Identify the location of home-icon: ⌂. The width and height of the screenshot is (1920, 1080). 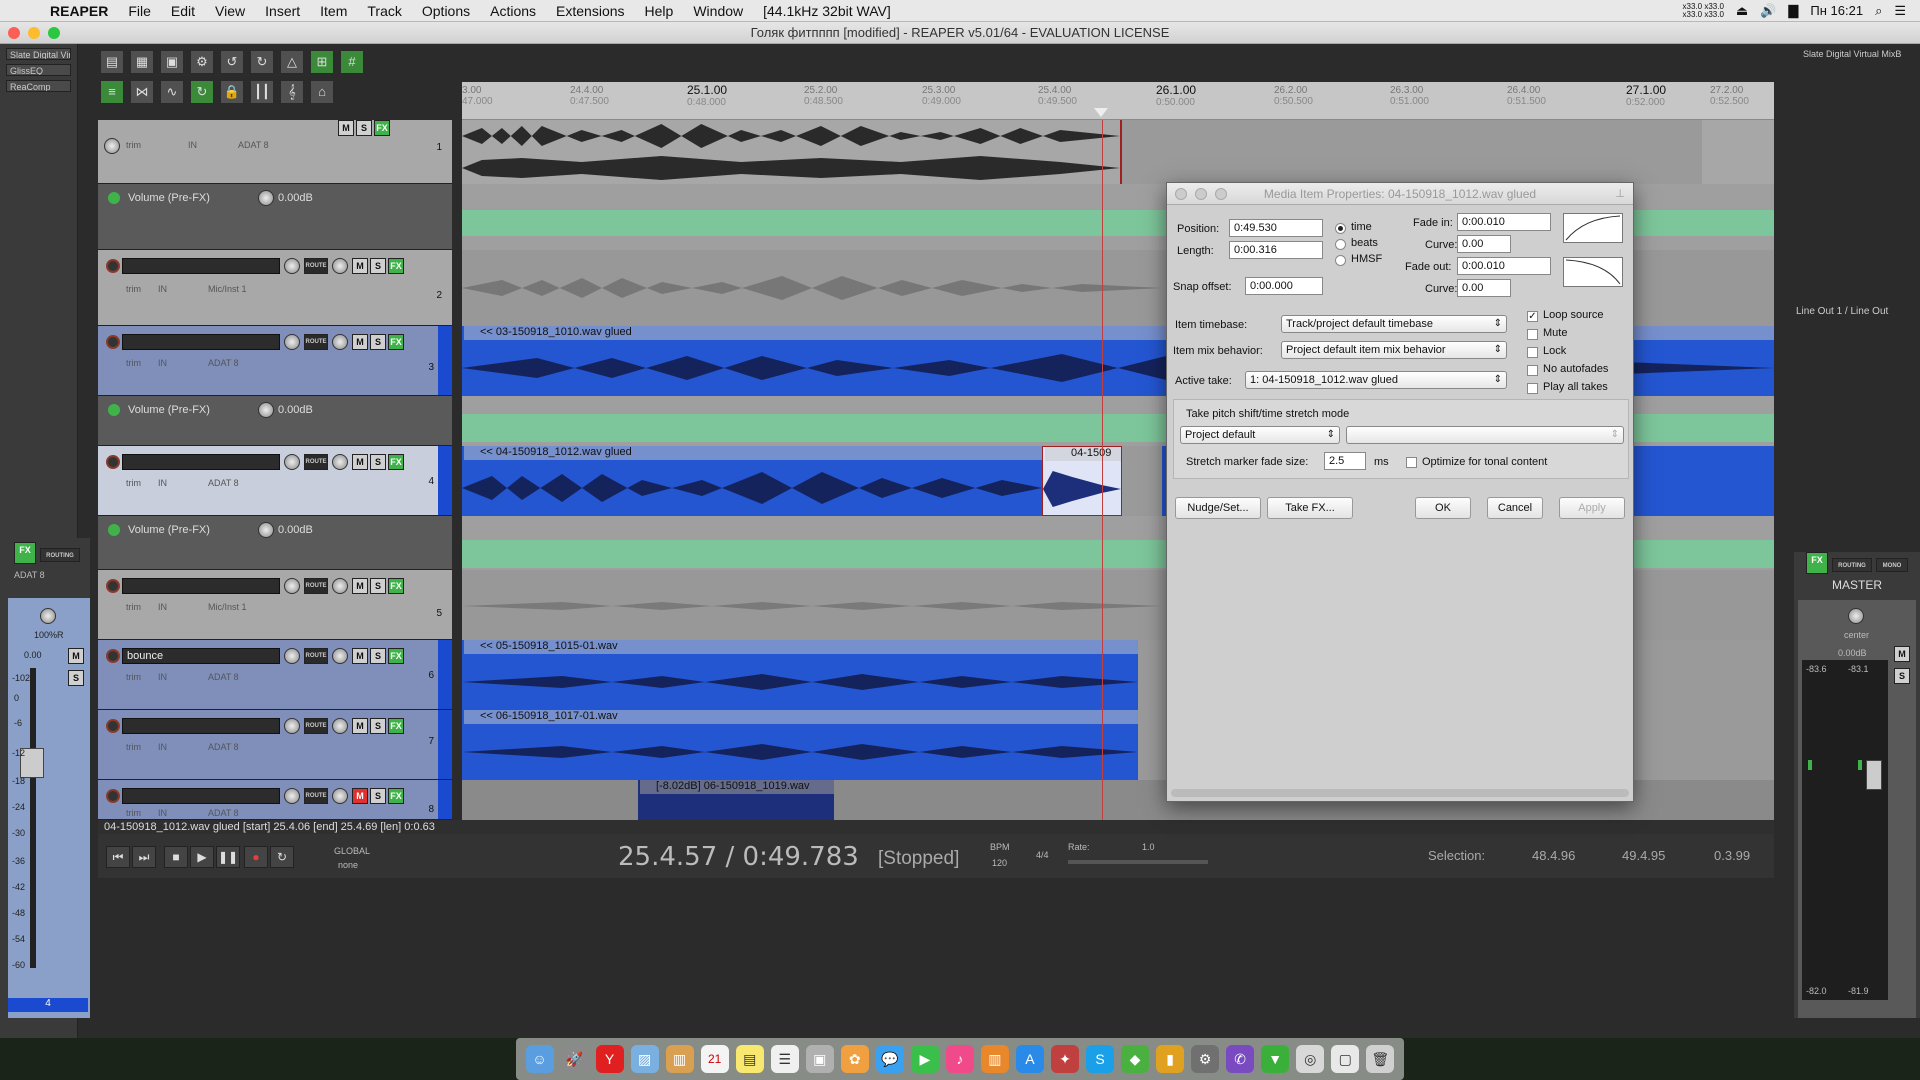
(322, 92).